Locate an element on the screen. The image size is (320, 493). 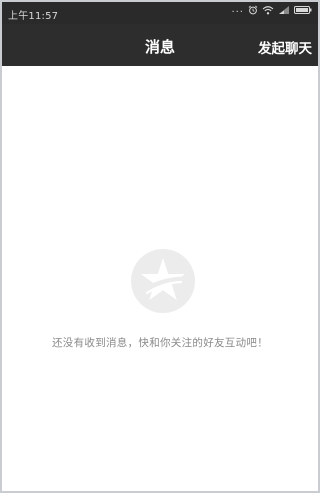
wifi-icon is located at coordinates (268, 10).